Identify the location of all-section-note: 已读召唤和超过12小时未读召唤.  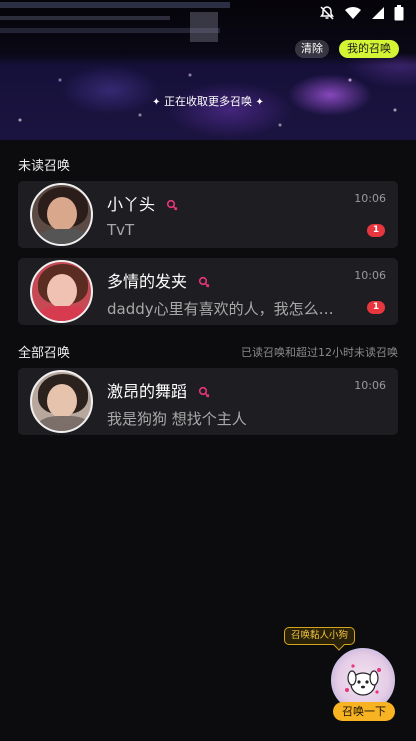
(319, 352).